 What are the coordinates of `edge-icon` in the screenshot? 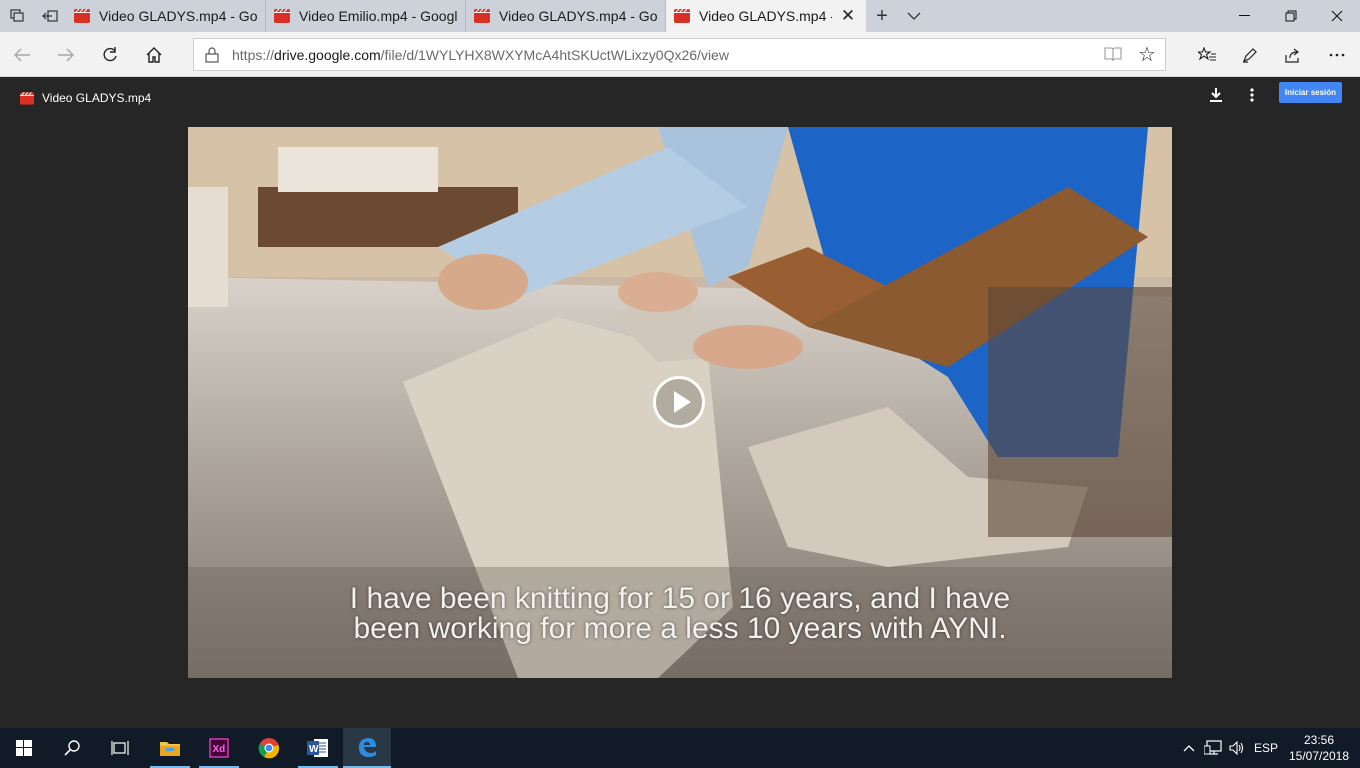 It's located at (367, 748).